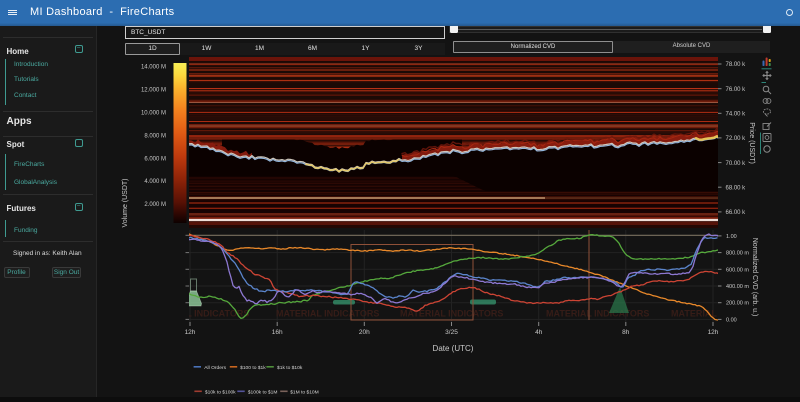  What do you see at coordinates (125, 202) in the screenshot?
I see `svg-text: Volume (USDT)` at bounding box center [125, 202].